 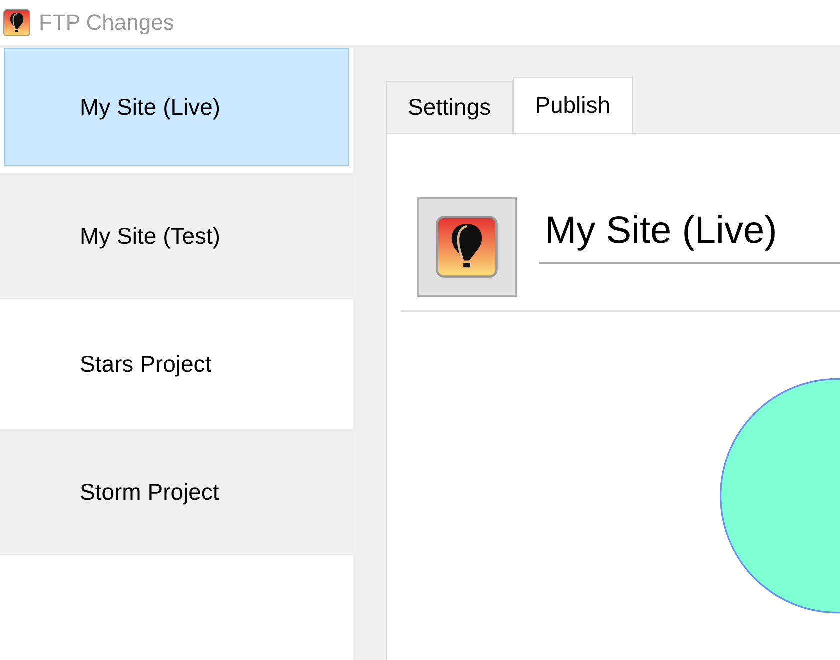 I want to click on icon-button, so click(x=467, y=247).